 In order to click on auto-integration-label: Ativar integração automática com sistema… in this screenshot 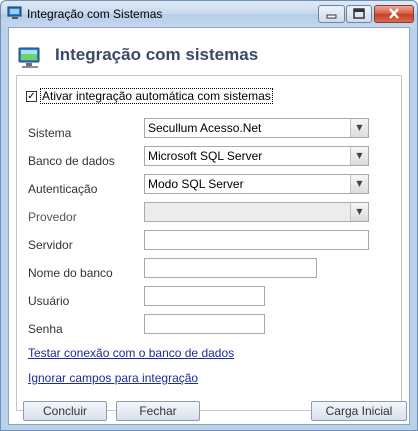, I will do `click(156, 96)`.